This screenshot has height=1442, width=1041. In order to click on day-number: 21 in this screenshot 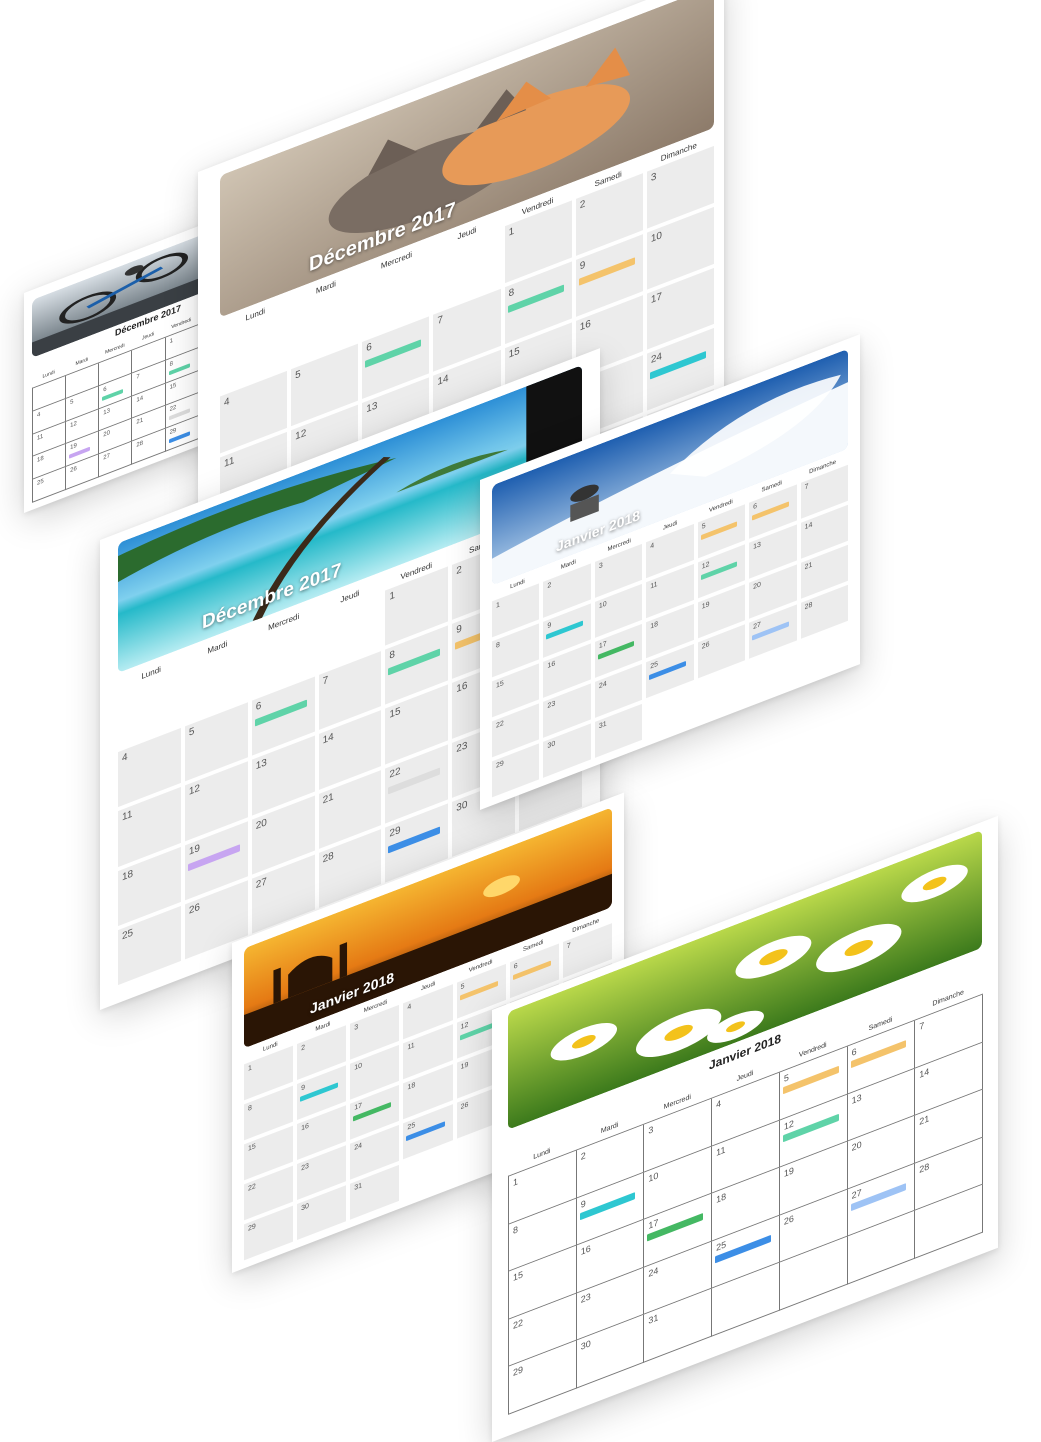, I will do `click(924, 1120)`.